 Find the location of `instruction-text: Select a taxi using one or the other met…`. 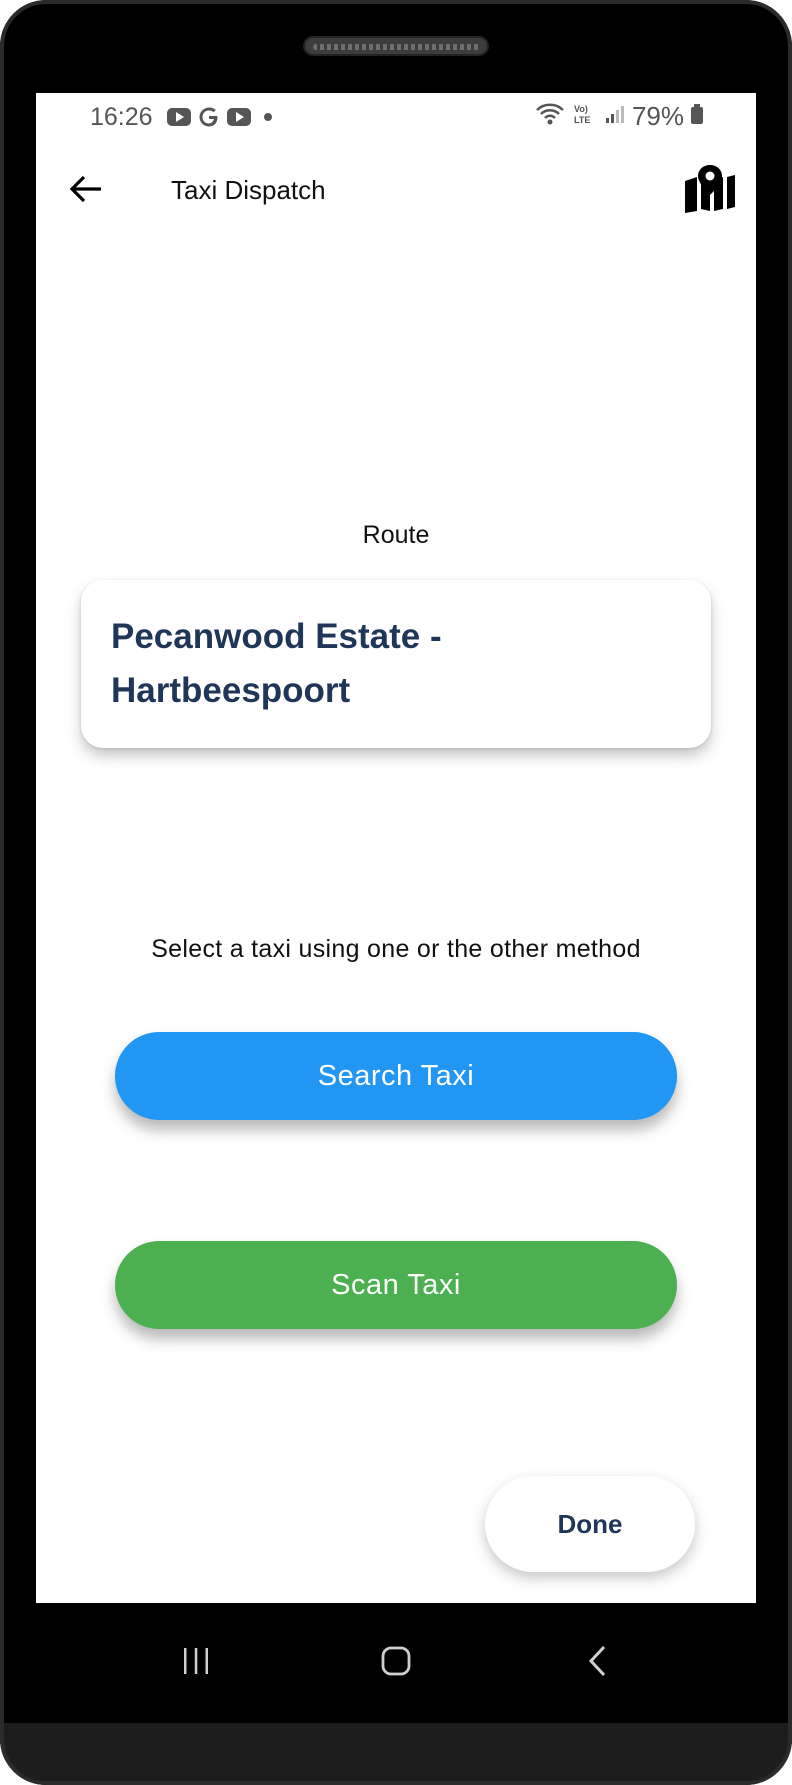

instruction-text: Select a taxi using one or the other met… is located at coordinates (396, 949).